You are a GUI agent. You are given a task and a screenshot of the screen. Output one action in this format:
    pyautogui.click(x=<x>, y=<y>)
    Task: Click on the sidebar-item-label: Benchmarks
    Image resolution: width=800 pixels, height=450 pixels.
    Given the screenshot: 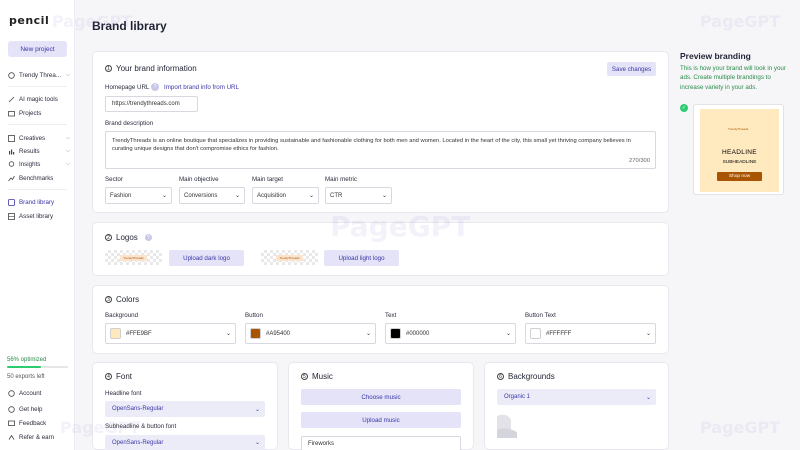 What is the action you would take?
    pyautogui.click(x=36, y=178)
    